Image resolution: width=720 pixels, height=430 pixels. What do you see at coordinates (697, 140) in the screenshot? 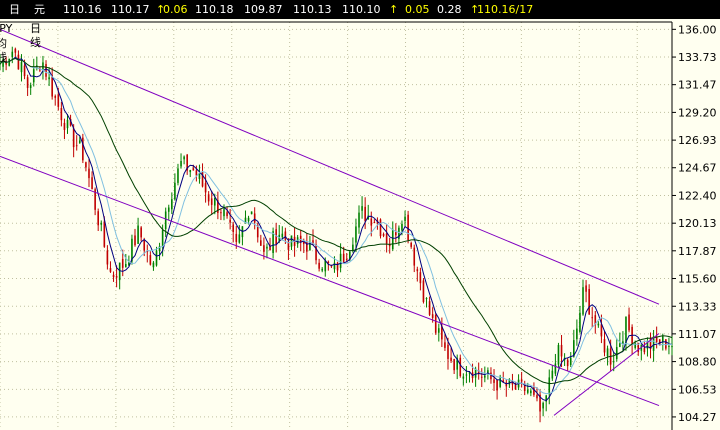
I see `y-tick-label: 126.93` at bounding box center [697, 140].